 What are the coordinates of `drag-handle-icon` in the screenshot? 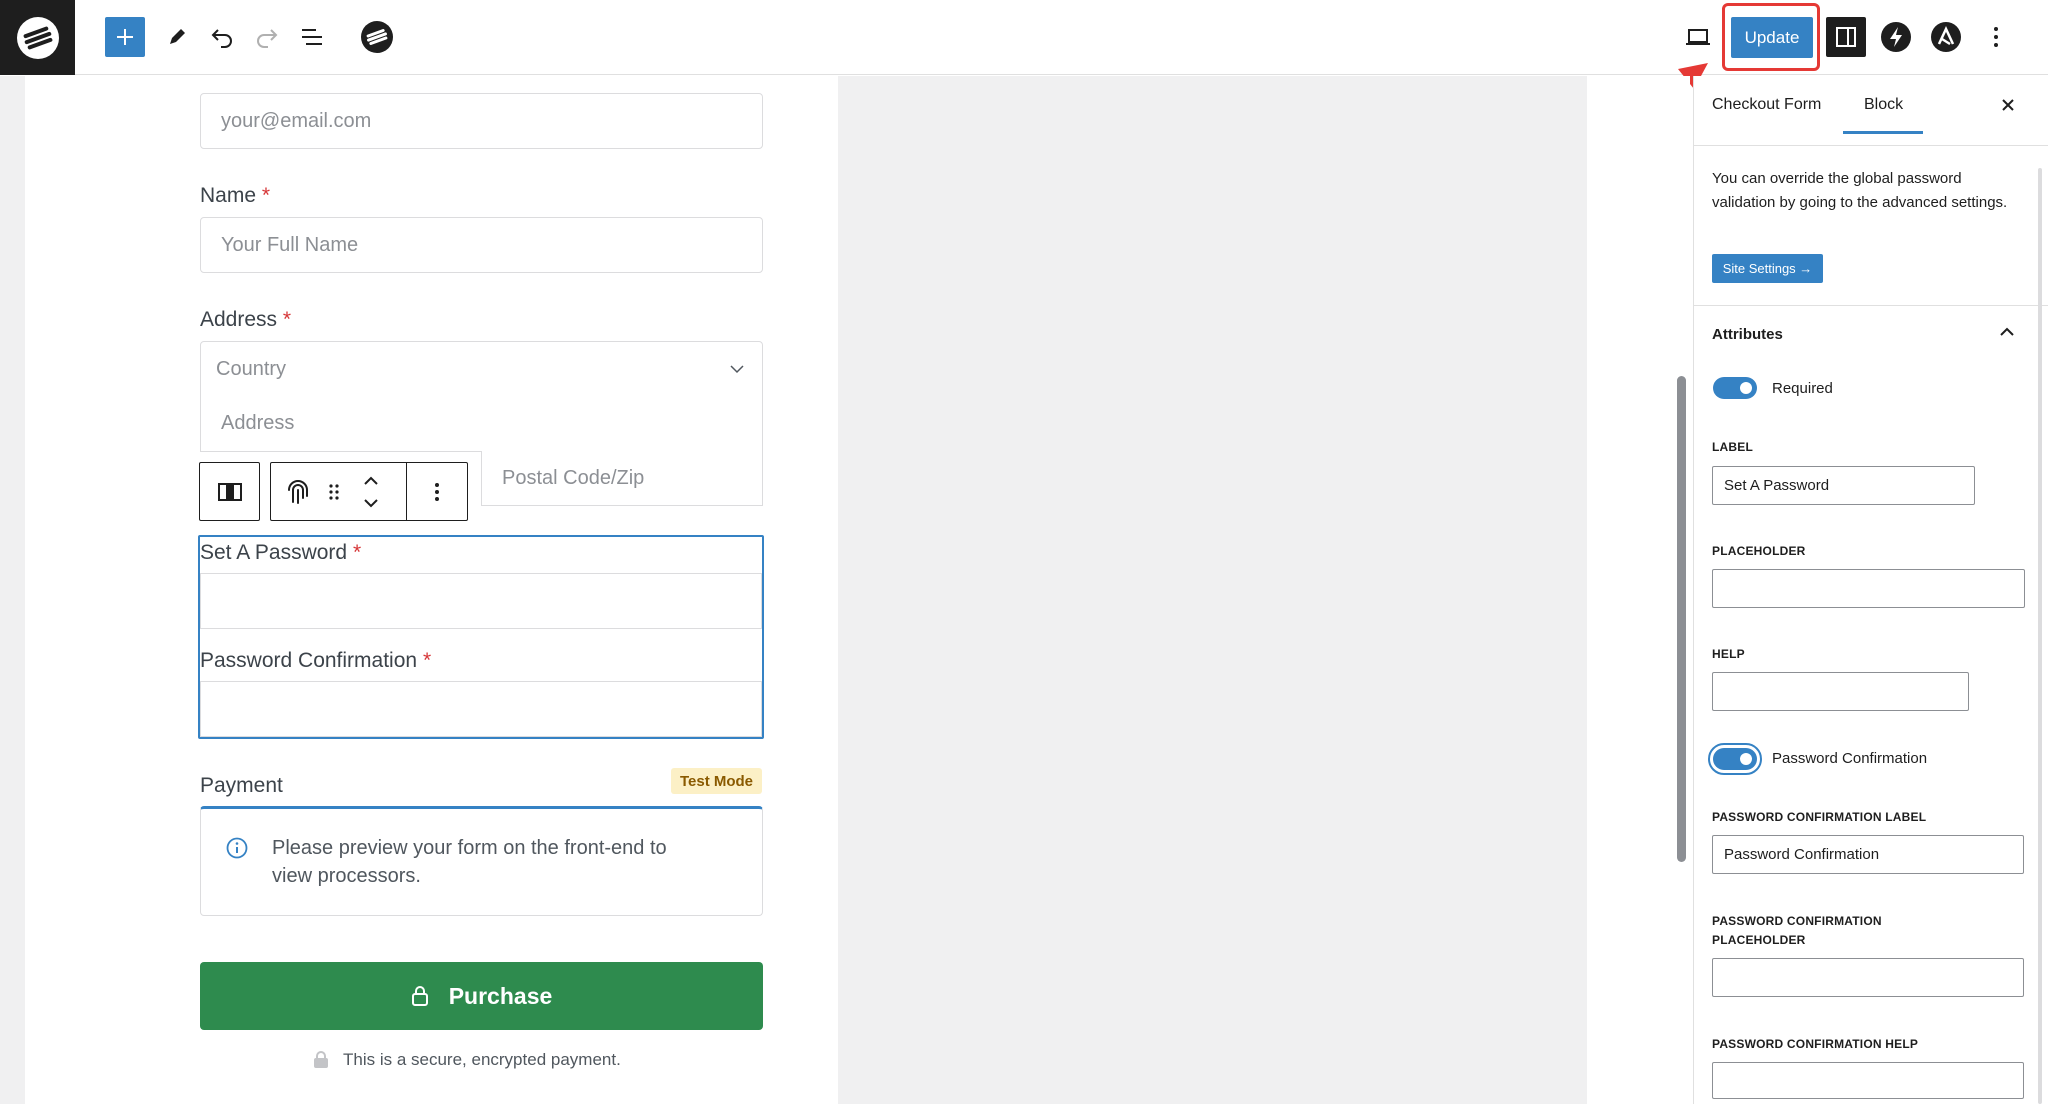 It's located at (334, 491).